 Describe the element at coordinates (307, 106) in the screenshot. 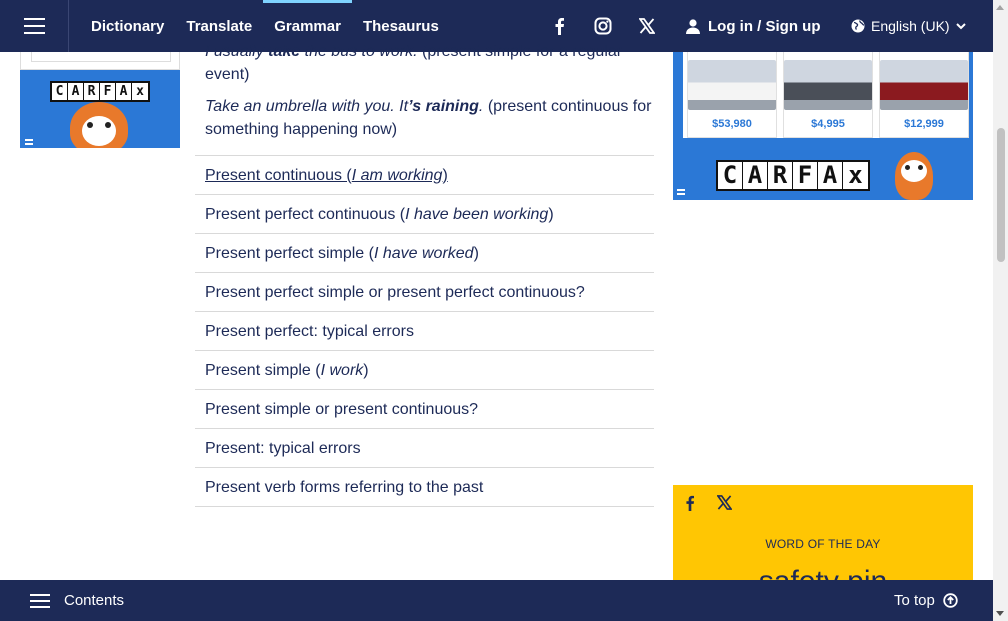

I see `example-text: Take an umbrella with you. It` at that location.